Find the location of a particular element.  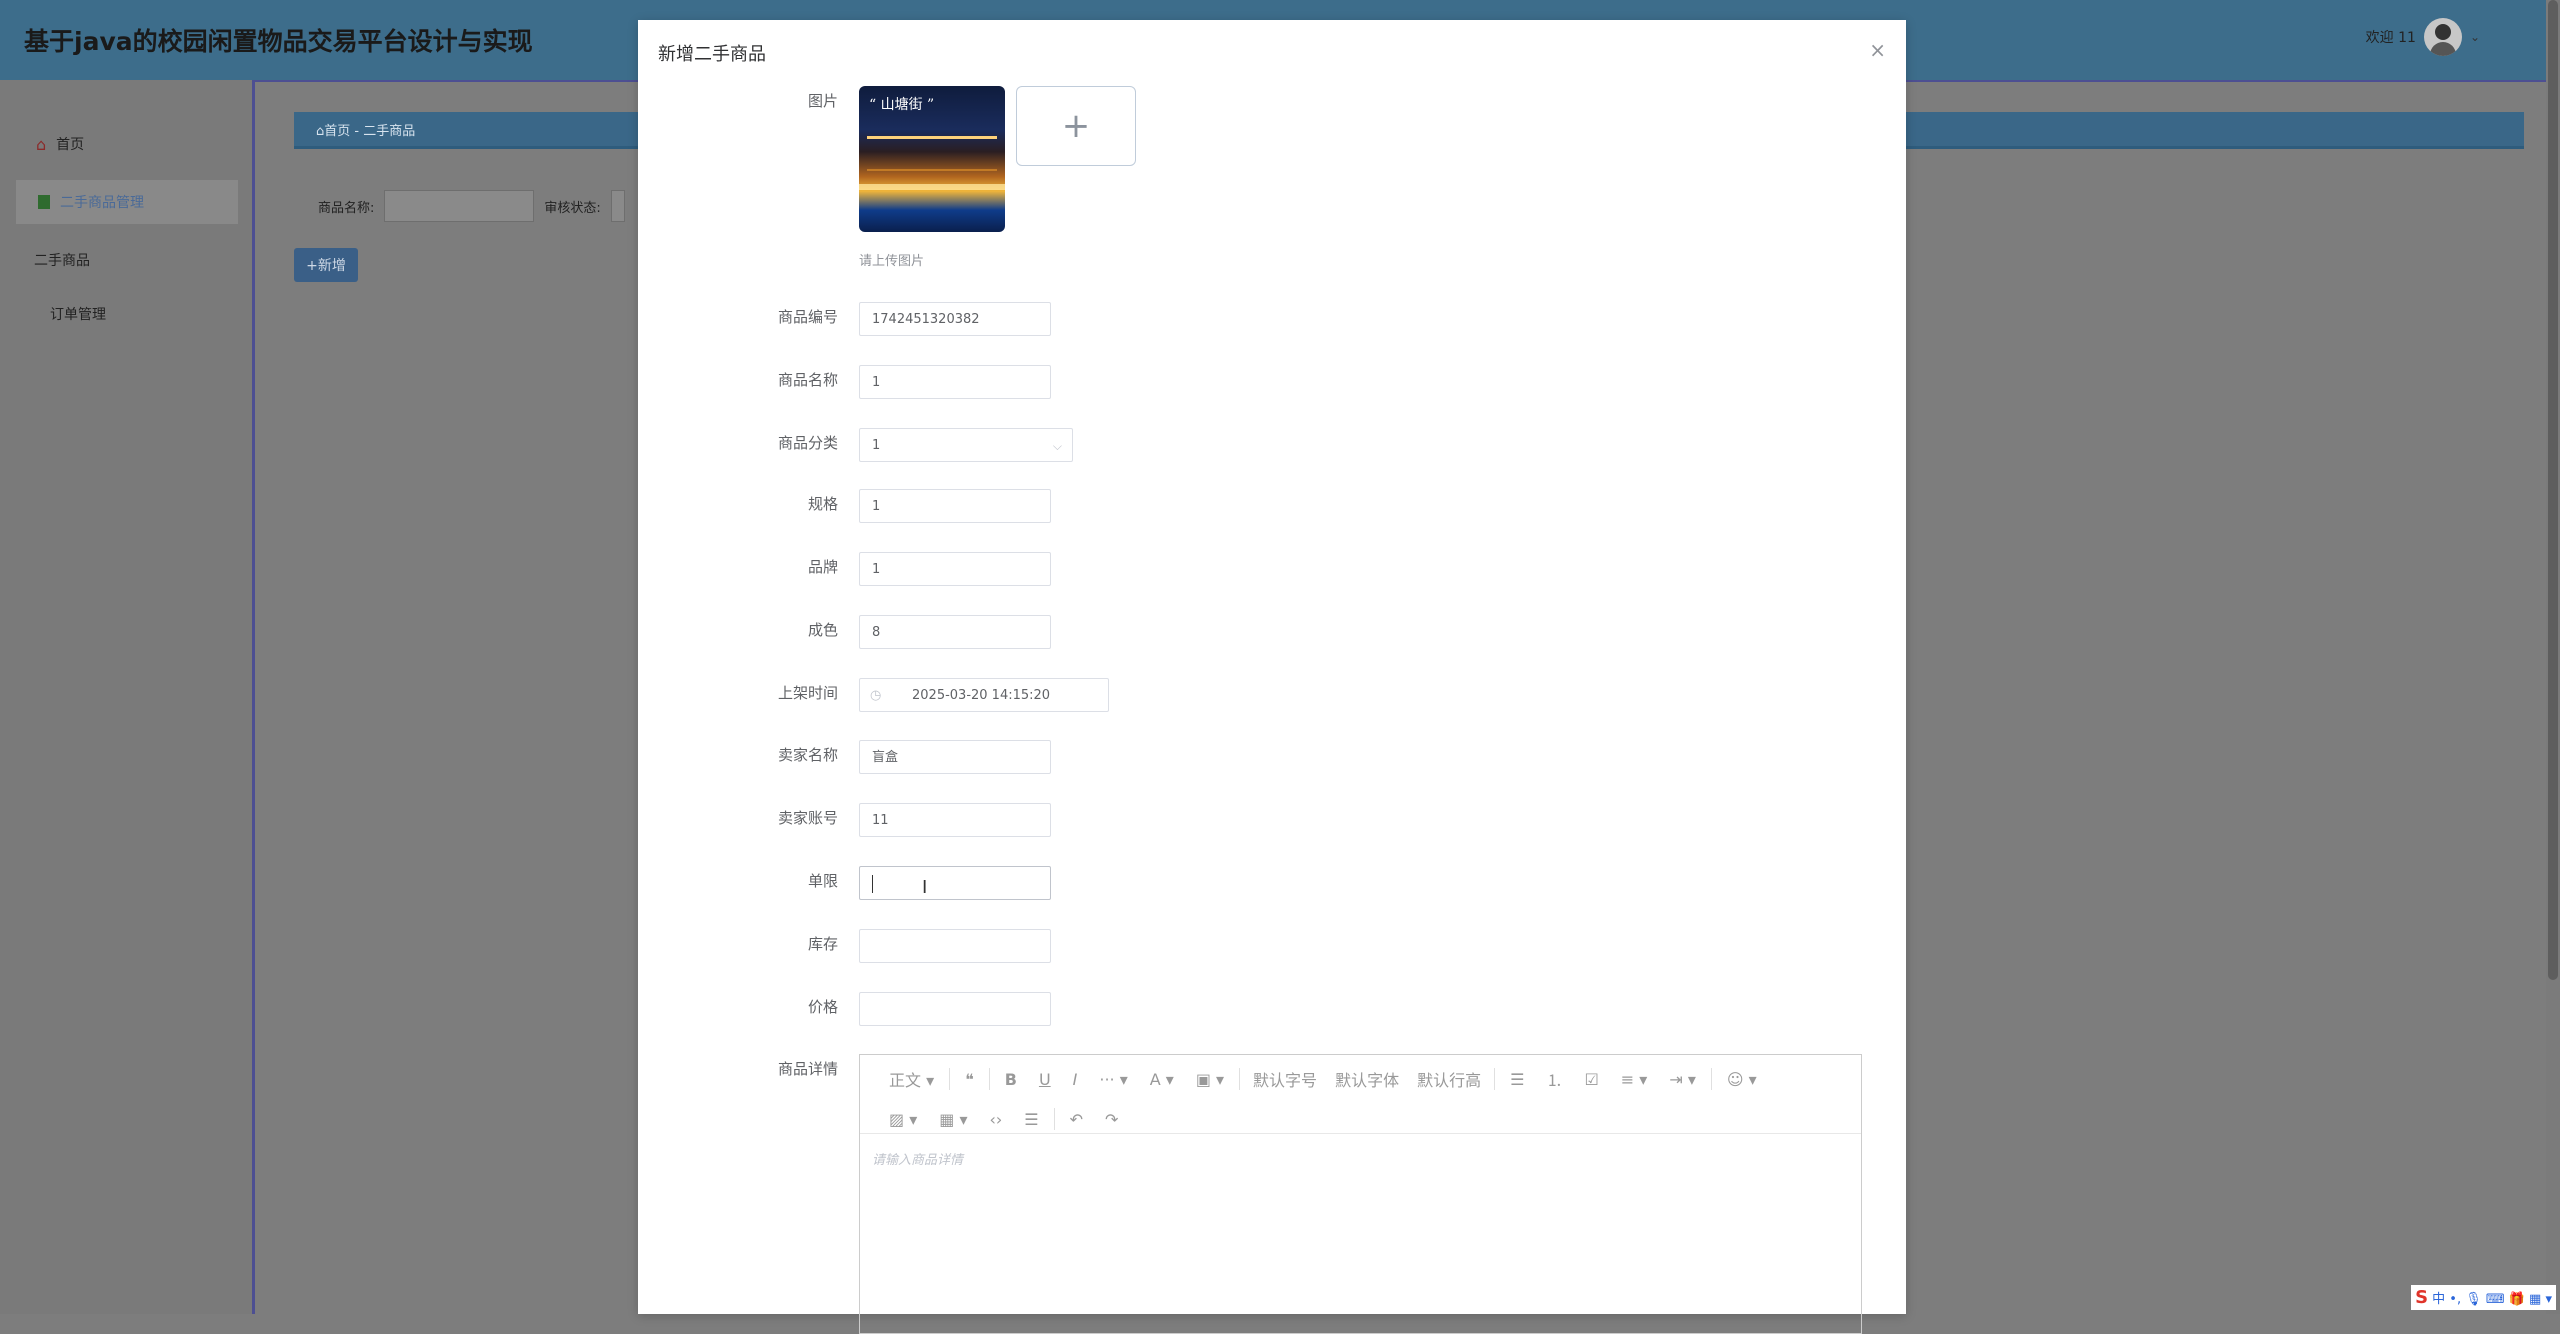

limit-label: 单限 is located at coordinates (822, 881).